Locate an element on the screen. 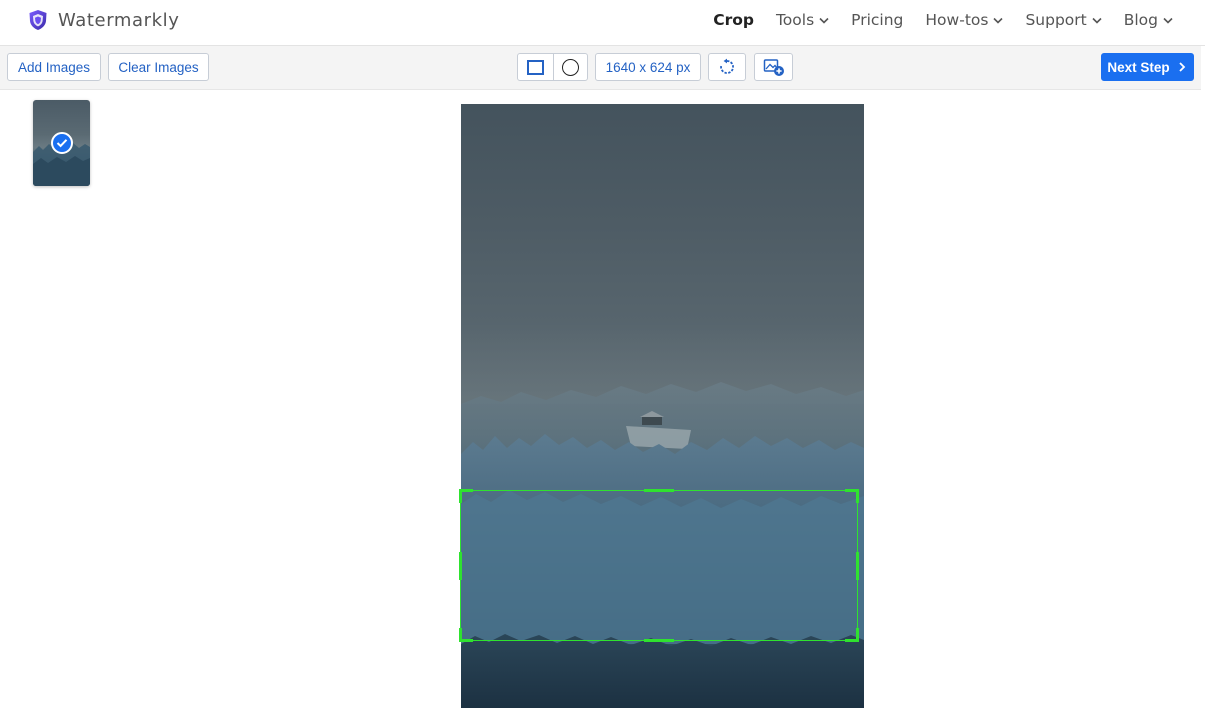  crop-shape-selector is located at coordinates (552, 67).